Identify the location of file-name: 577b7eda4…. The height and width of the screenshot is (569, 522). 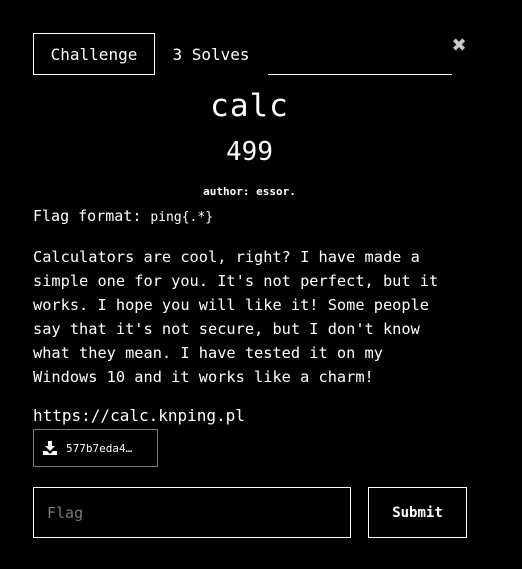
(99, 448).